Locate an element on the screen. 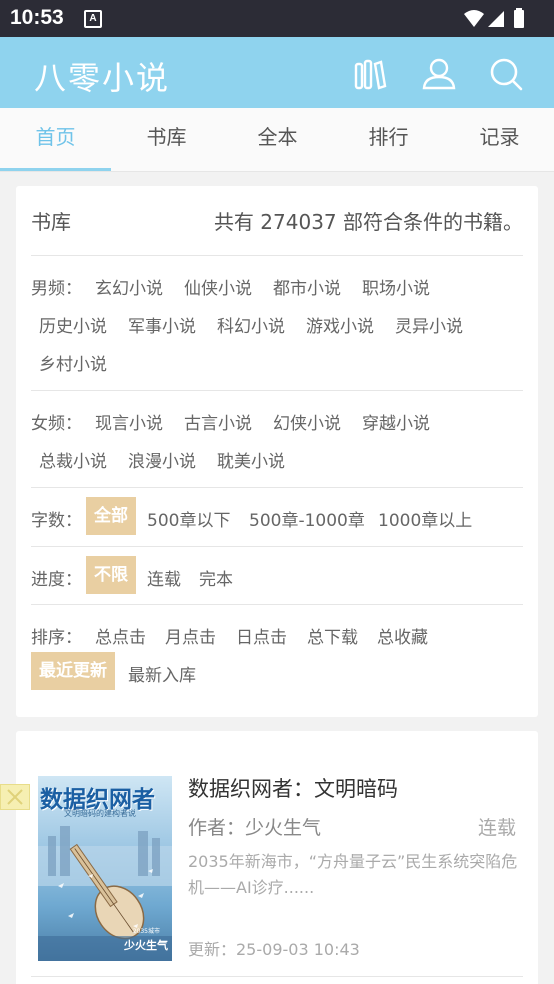 The height and width of the screenshot is (984, 554). genre-option: 灵异小说 is located at coordinates (429, 324).